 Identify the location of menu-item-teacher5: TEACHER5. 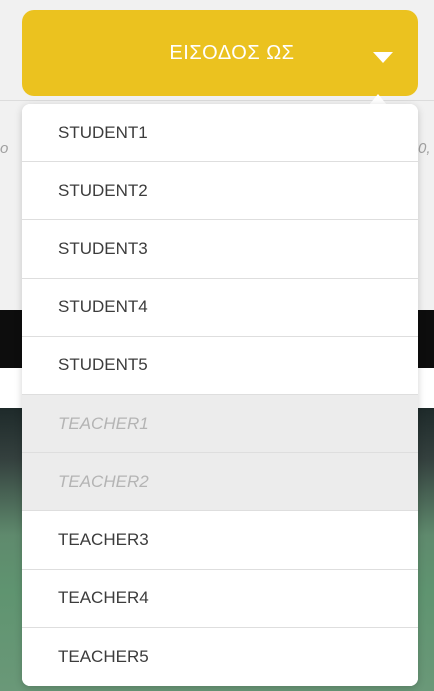
(220, 656).